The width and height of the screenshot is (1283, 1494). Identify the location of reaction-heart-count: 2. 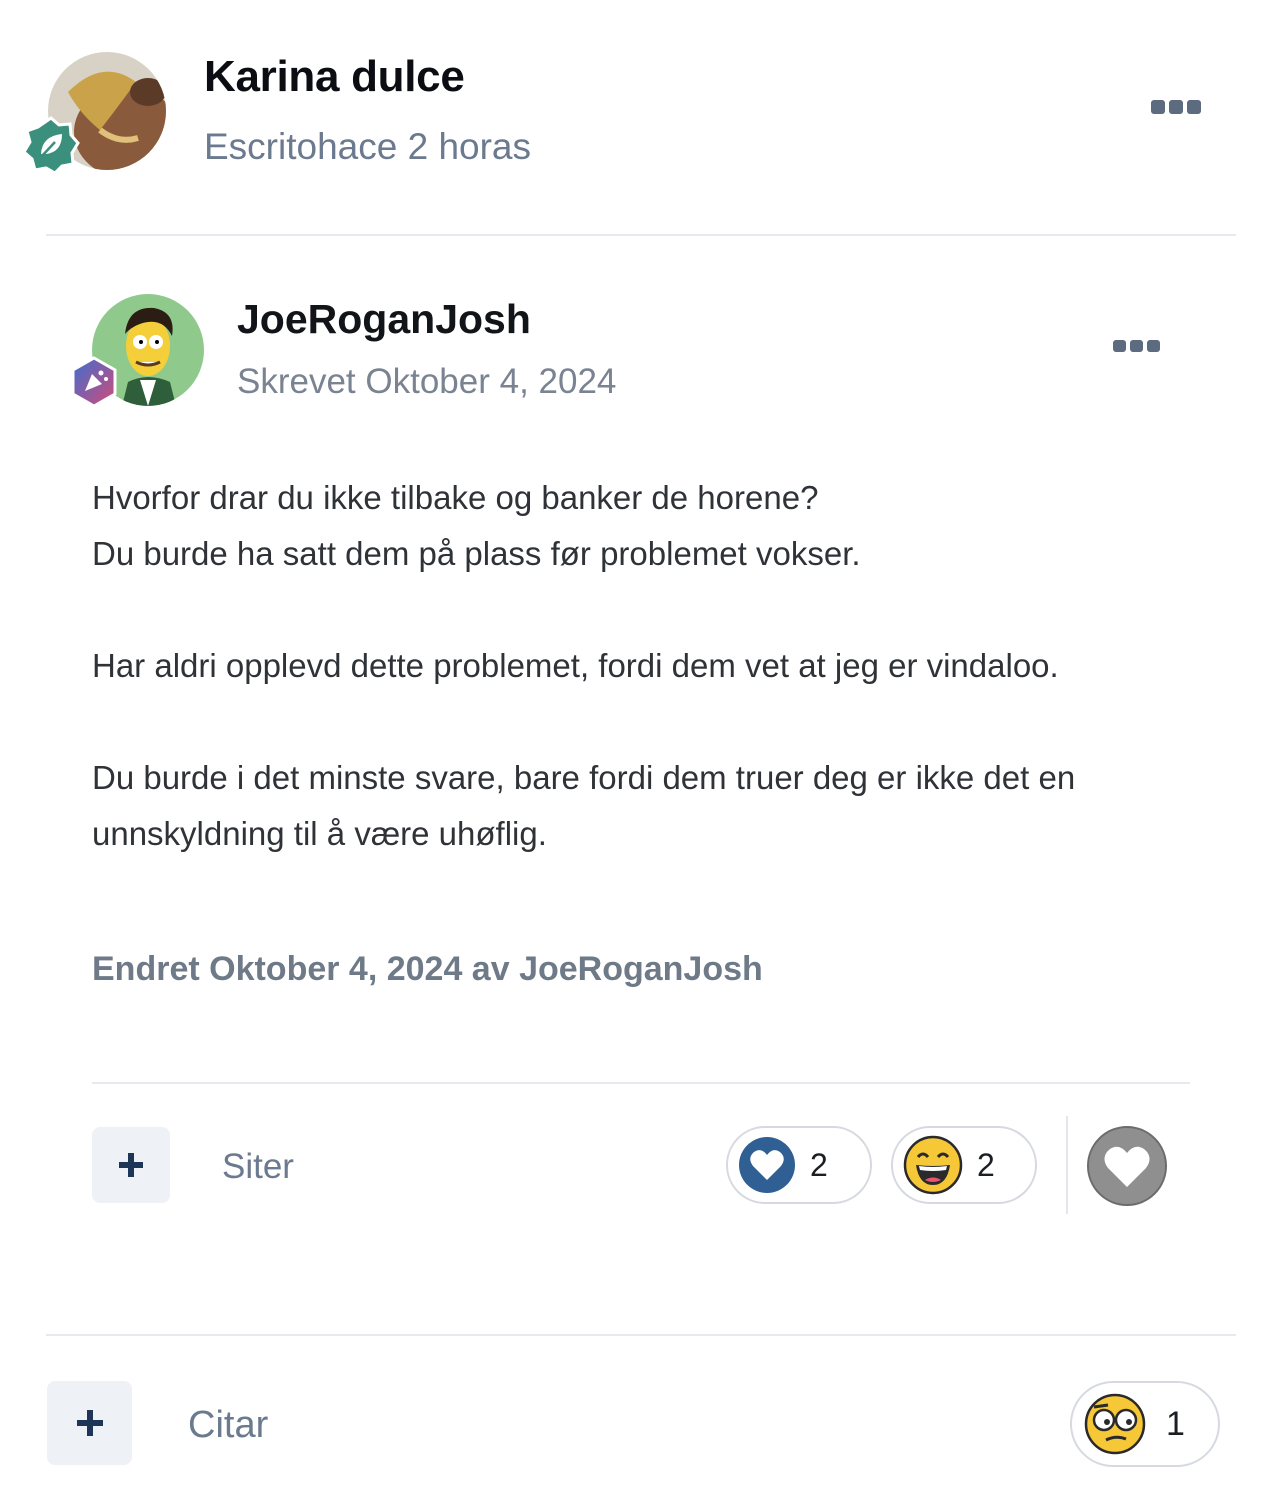
(819, 1164).